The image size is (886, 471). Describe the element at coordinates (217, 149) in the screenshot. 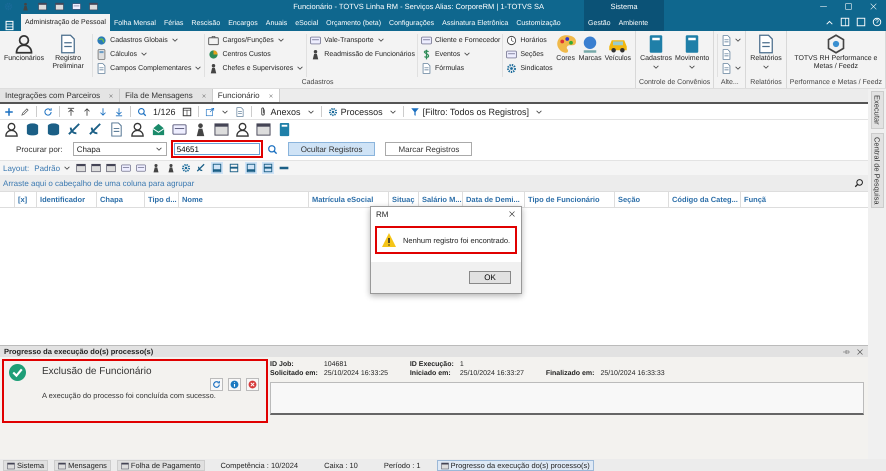

I see `search-input: 54651` at that location.